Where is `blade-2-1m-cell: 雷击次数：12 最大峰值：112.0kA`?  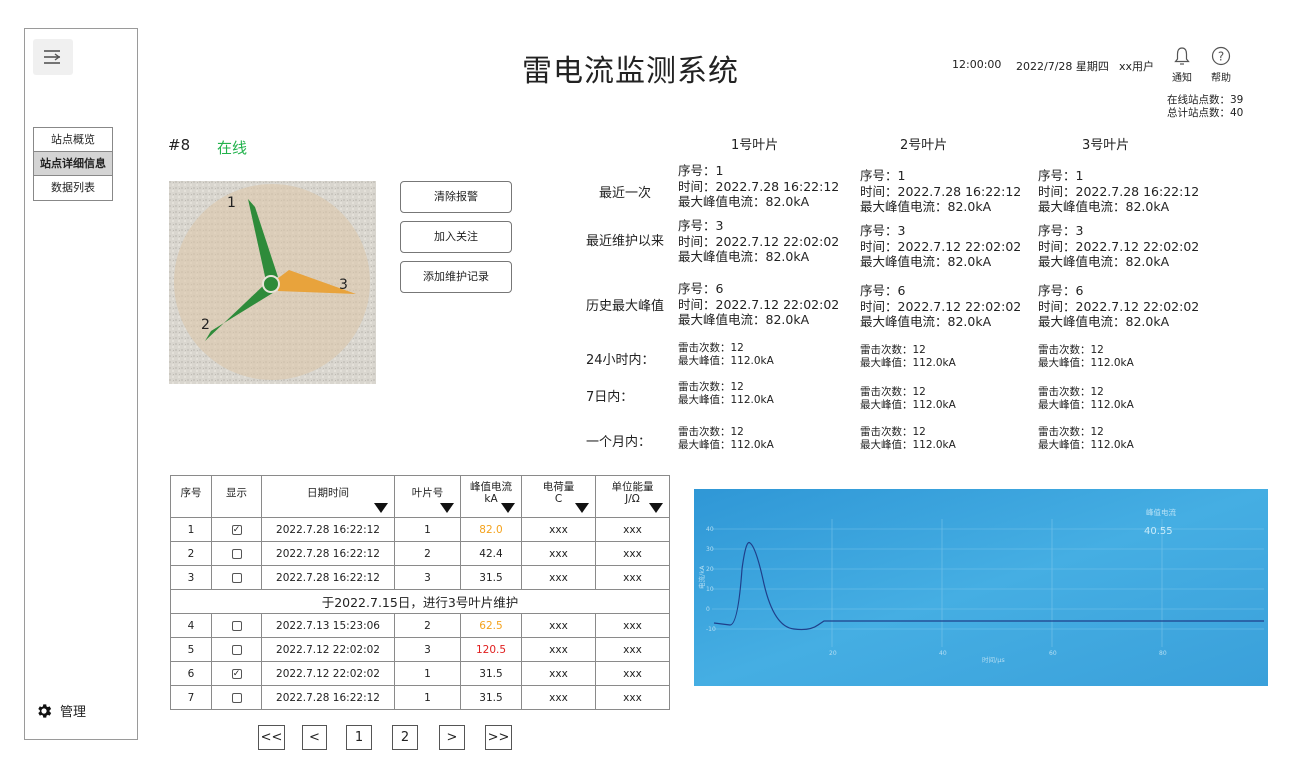
blade-2-1m-cell: 雷击次数：12 最大峰值：112.0kA is located at coordinates (908, 438).